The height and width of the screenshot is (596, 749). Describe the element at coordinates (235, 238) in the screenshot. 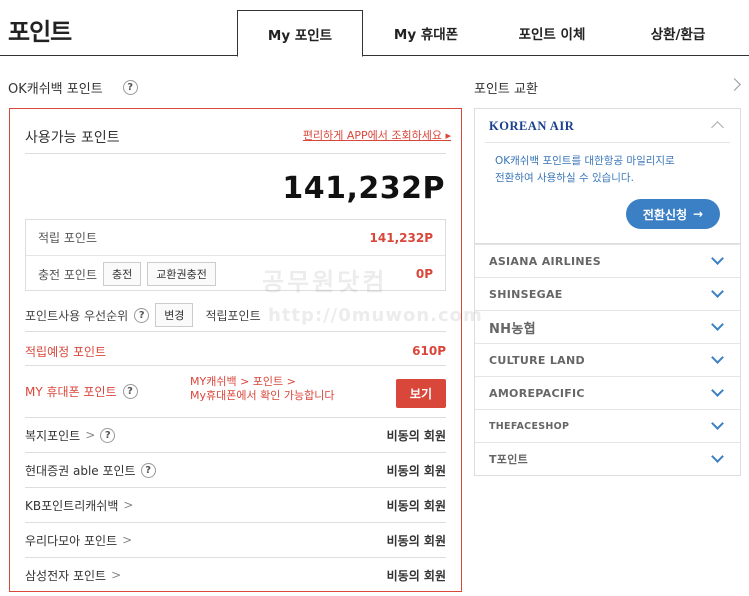

I see `accrued-point-row: 적립 포인트 141,232P` at that location.